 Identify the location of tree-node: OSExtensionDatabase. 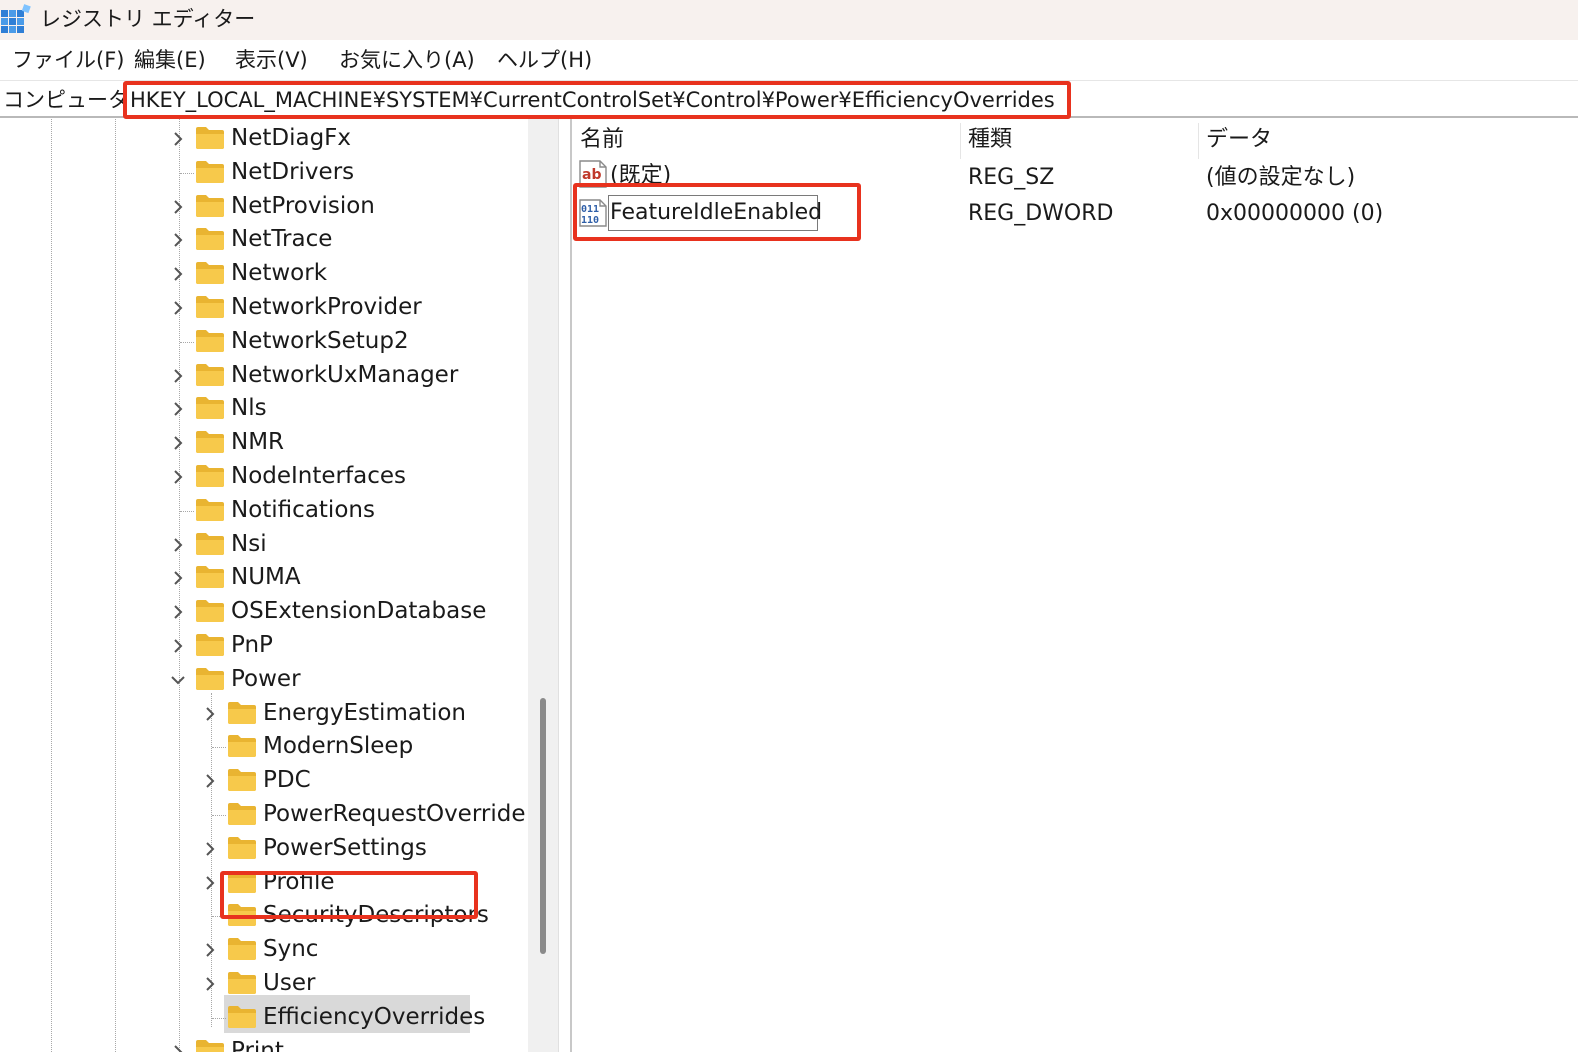
(264, 612).